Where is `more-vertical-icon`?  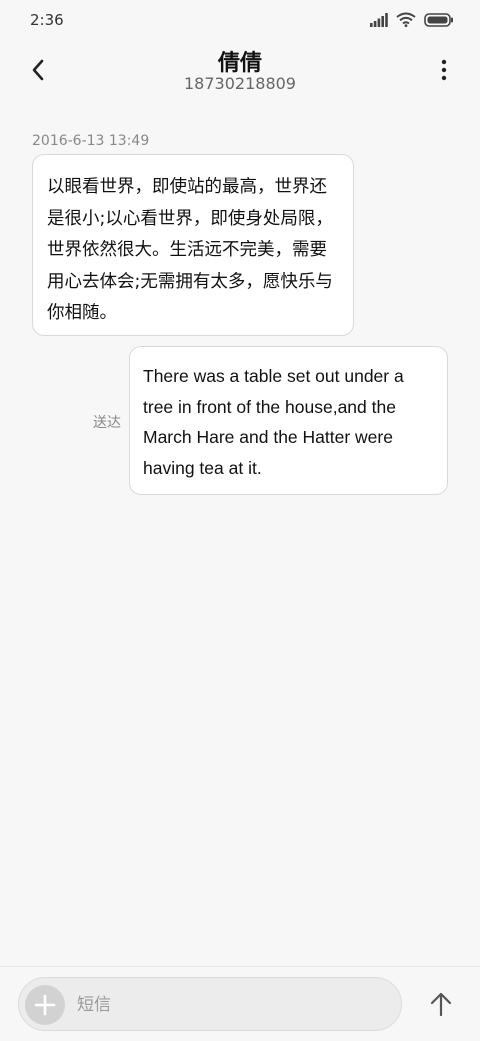 more-vertical-icon is located at coordinates (444, 70).